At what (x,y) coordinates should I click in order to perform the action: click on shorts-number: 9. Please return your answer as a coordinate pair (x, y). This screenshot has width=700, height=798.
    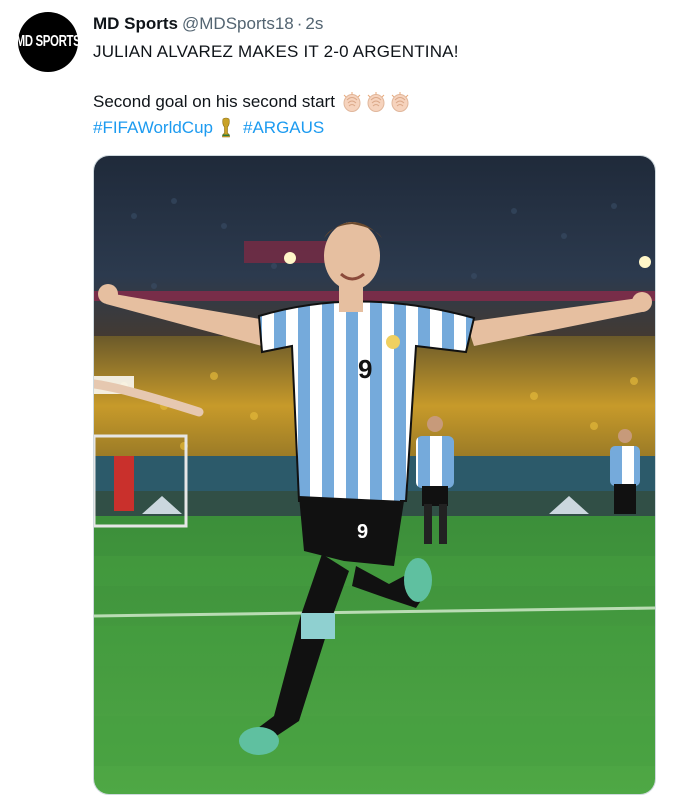
    Looking at the image, I should click on (362, 532).